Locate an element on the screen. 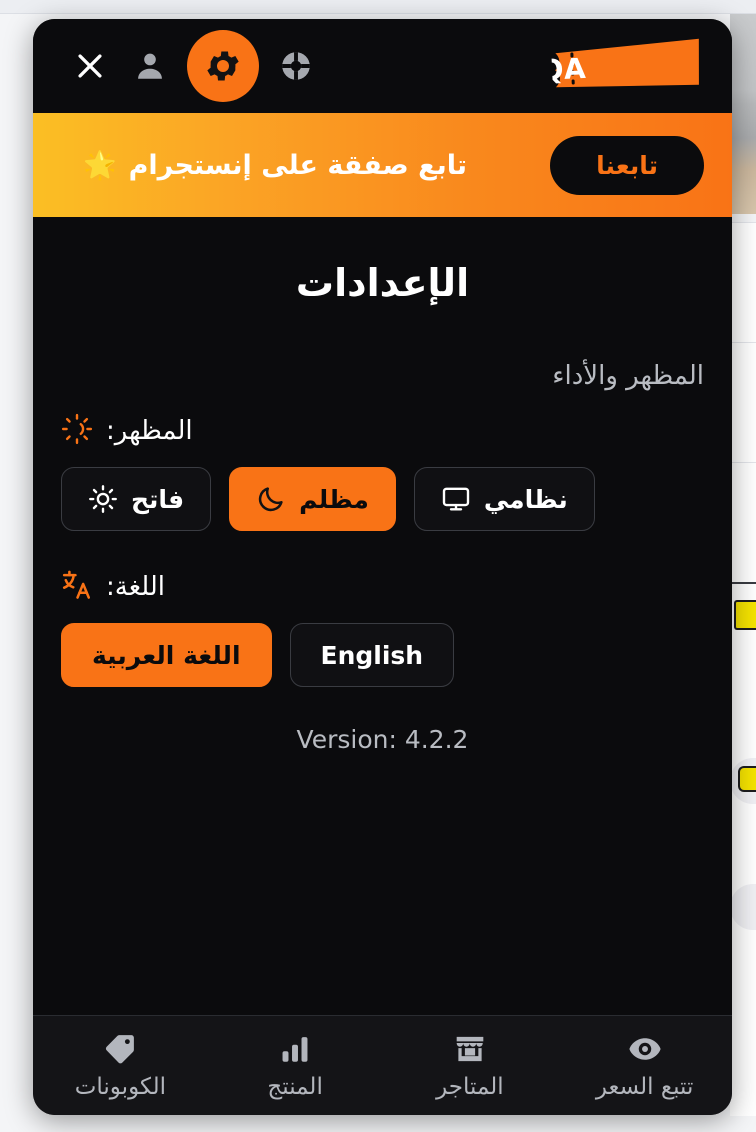 The image size is (756, 1132). language-option-english: English is located at coordinates (372, 655).